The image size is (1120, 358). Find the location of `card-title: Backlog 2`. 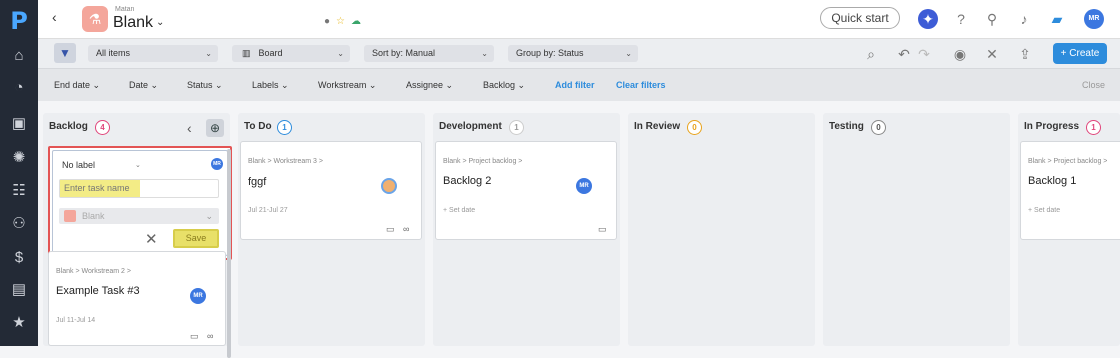

card-title: Backlog 2 is located at coordinates (467, 181).